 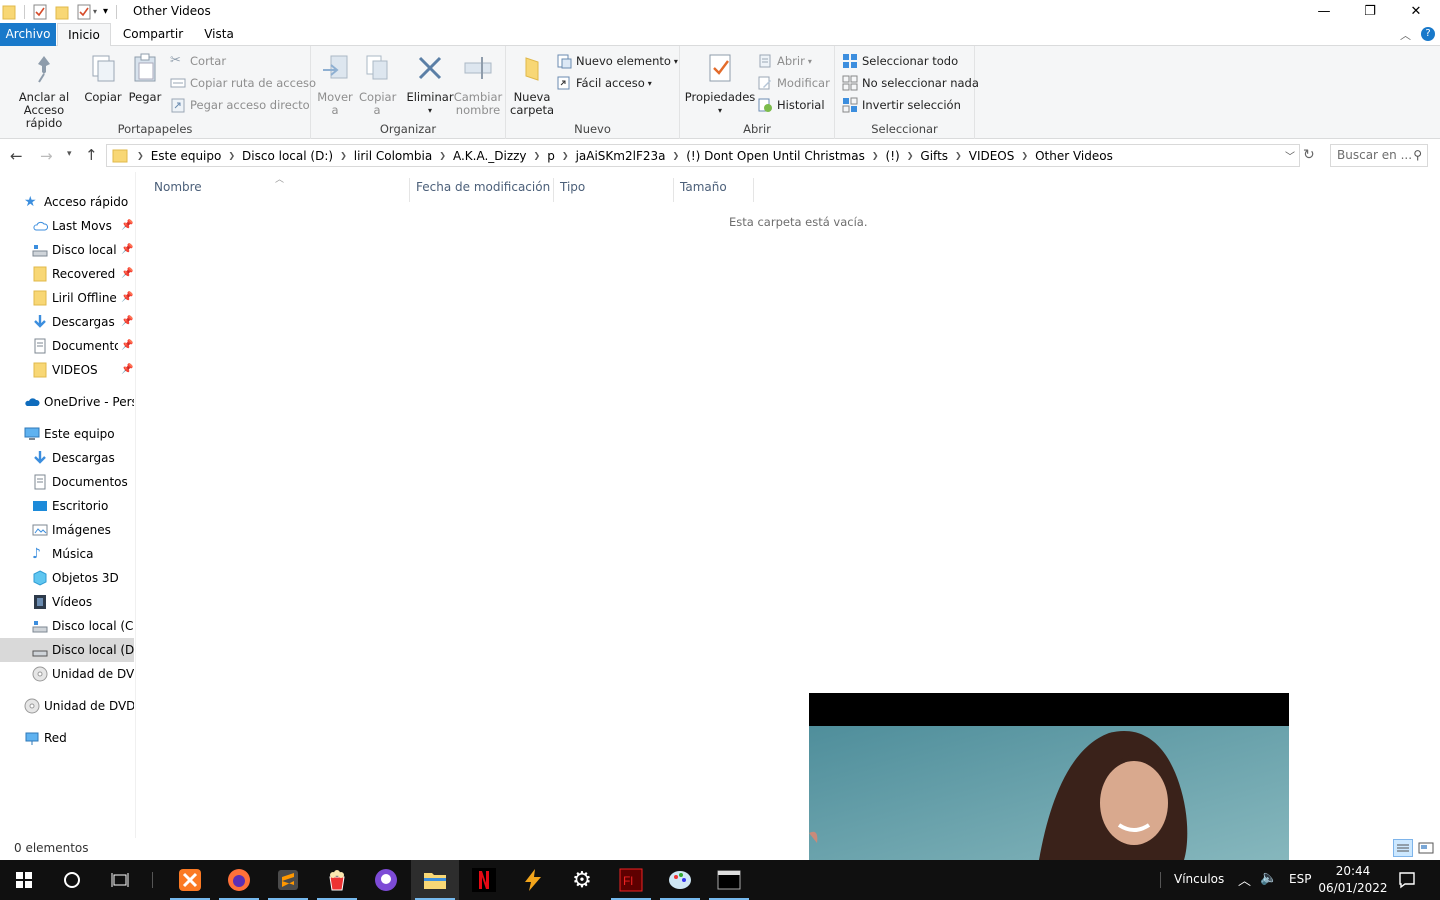 What do you see at coordinates (72, 880) in the screenshot?
I see `search-taskbar-button` at bounding box center [72, 880].